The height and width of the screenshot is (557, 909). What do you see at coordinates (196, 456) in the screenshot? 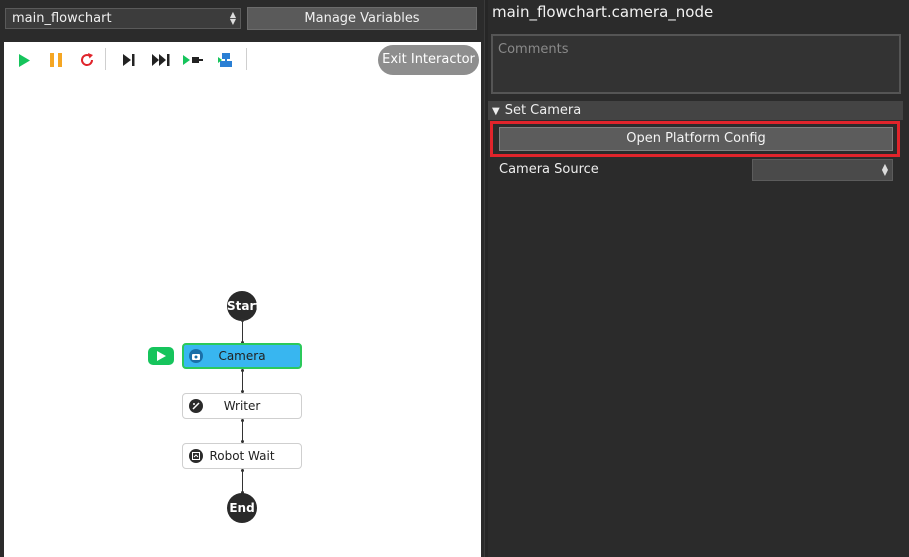
I see `robot-wait-icon` at bounding box center [196, 456].